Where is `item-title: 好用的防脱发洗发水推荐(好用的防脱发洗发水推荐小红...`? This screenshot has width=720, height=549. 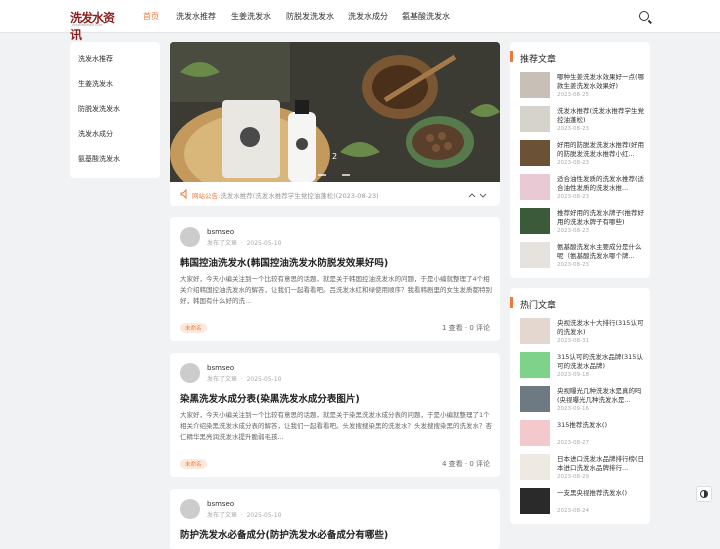 item-title: 好用的防脱发洗发水推荐(好用的防脱发洗发水推荐小红... is located at coordinates (601, 150).